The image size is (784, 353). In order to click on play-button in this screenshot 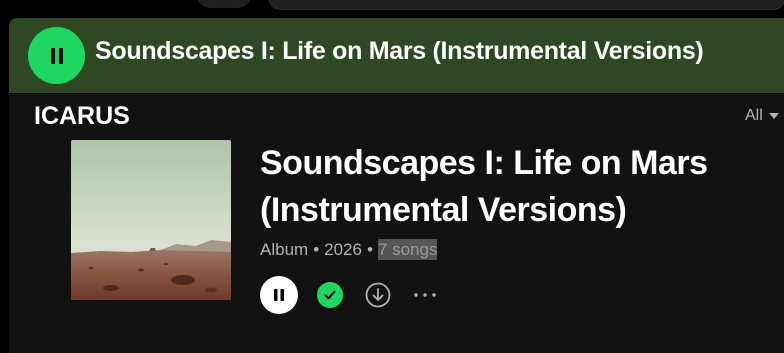, I will do `click(279, 295)`.